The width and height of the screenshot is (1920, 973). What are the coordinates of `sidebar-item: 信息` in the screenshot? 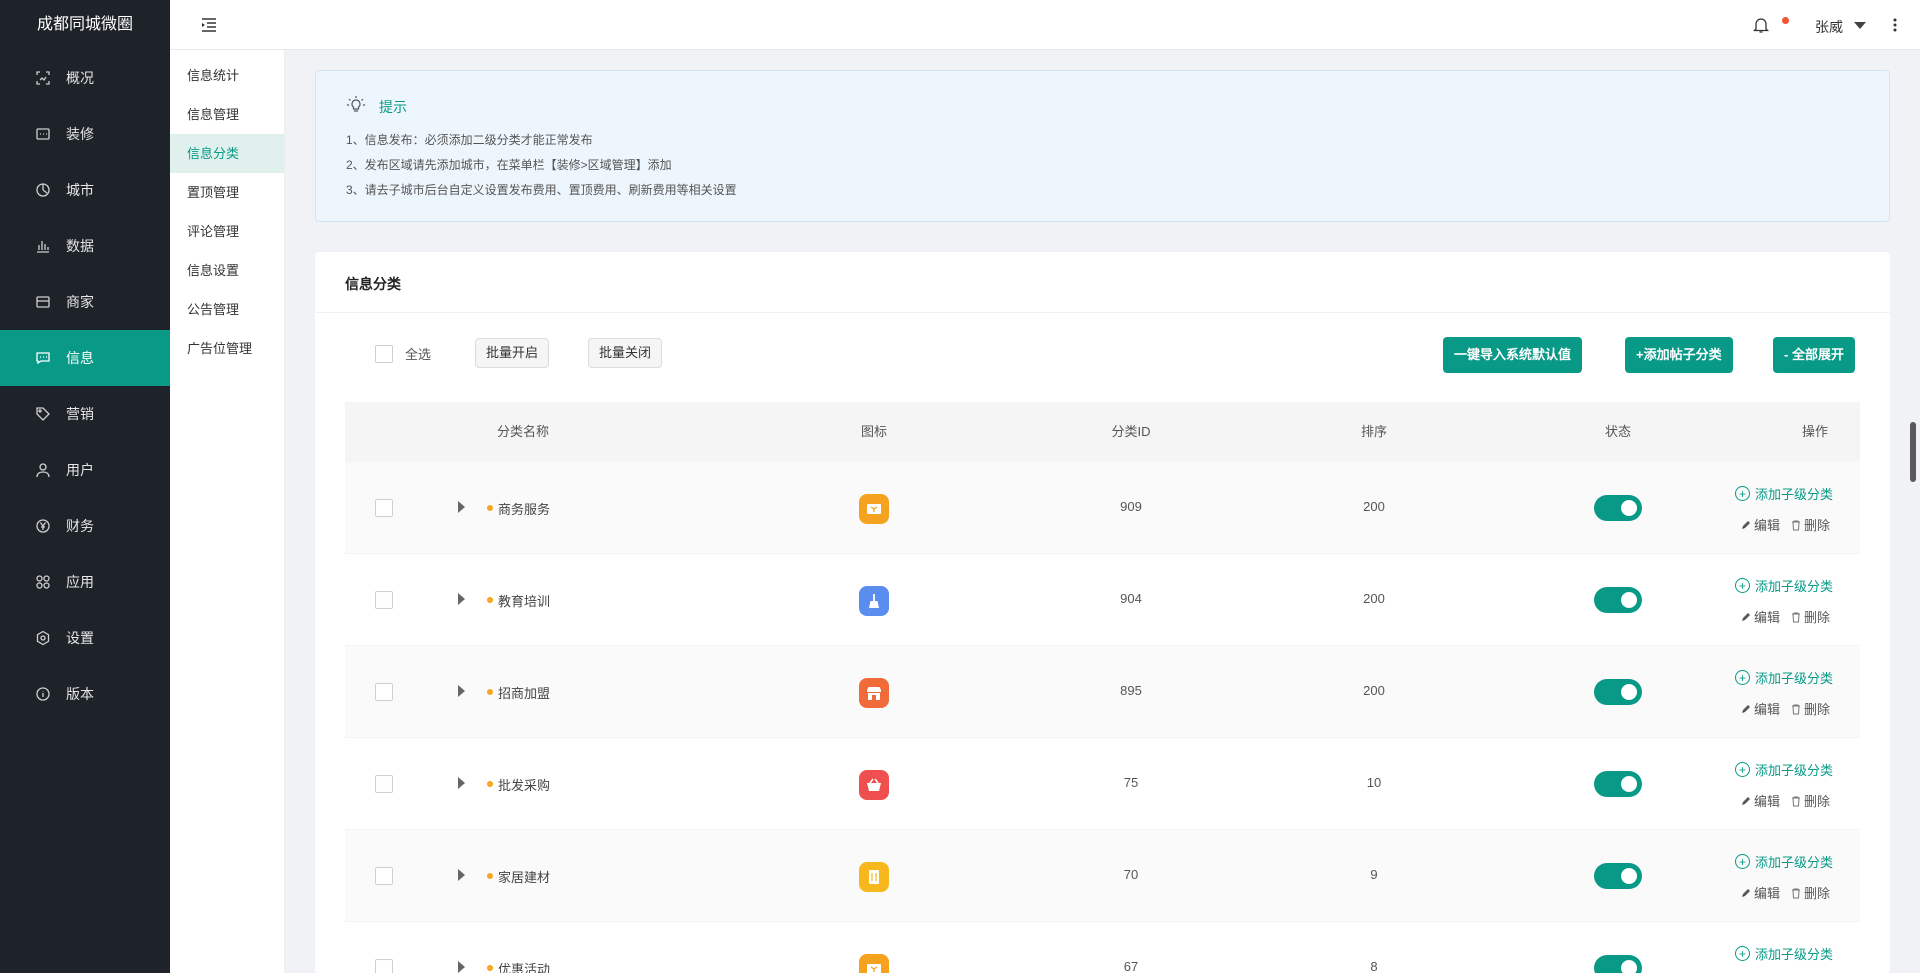 It's located at (85, 358).